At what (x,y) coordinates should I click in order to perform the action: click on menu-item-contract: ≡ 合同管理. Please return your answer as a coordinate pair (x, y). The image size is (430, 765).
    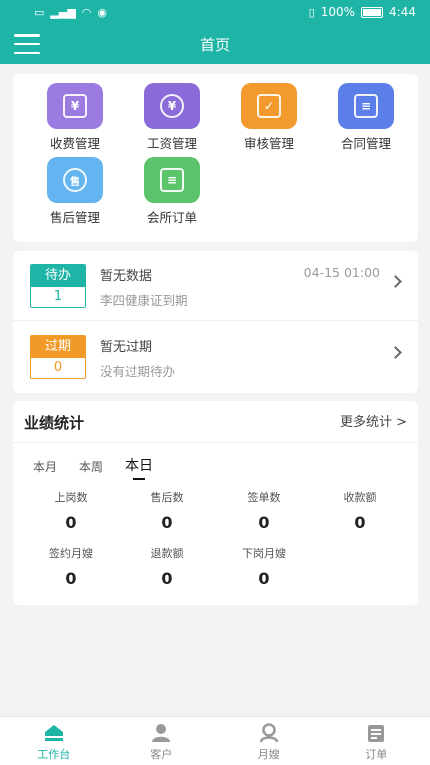
    Looking at the image, I should click on (366, 117).